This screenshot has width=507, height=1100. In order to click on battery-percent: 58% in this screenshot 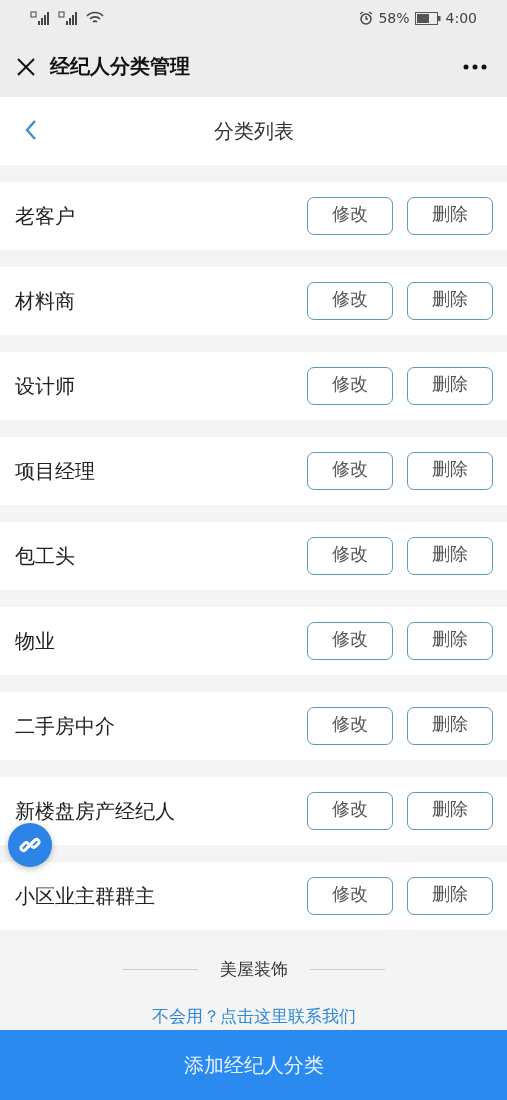, I will do `click(394, 18)`.